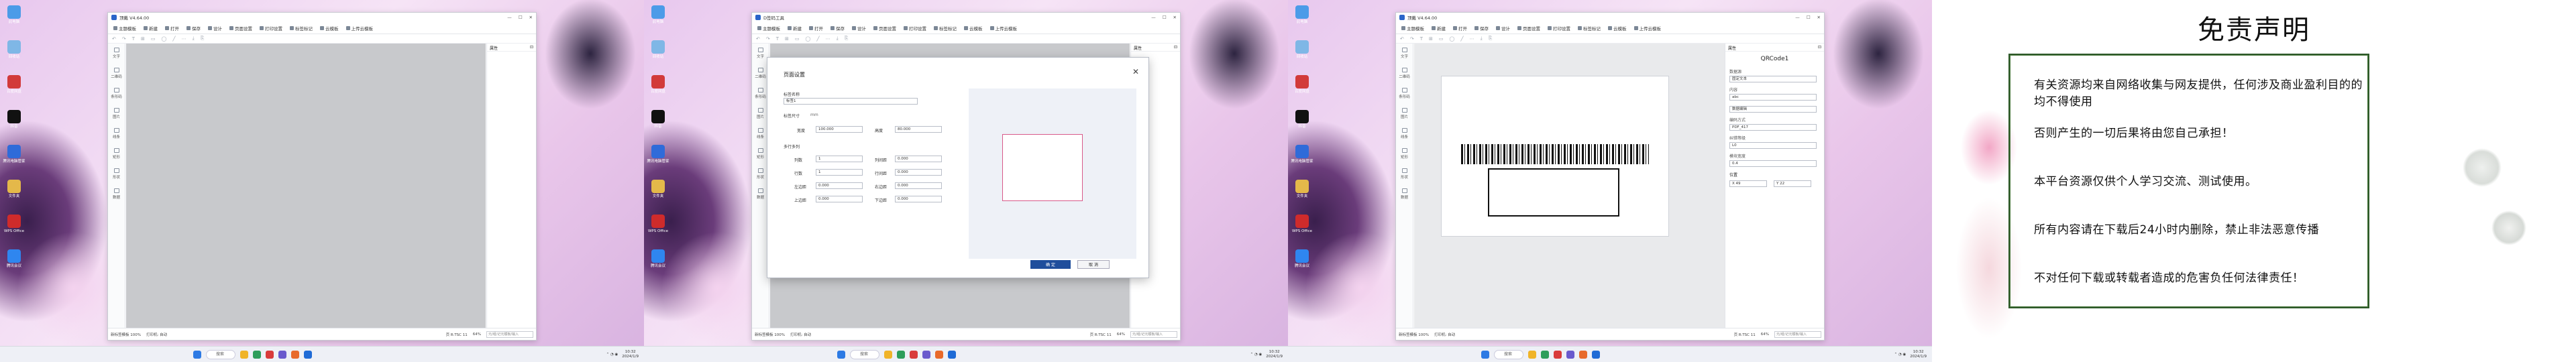  What do you see at coordinates (1773, 109) in the screenshot?
I see `field-input: 数据编辑` at bounding box center [1773, 109].